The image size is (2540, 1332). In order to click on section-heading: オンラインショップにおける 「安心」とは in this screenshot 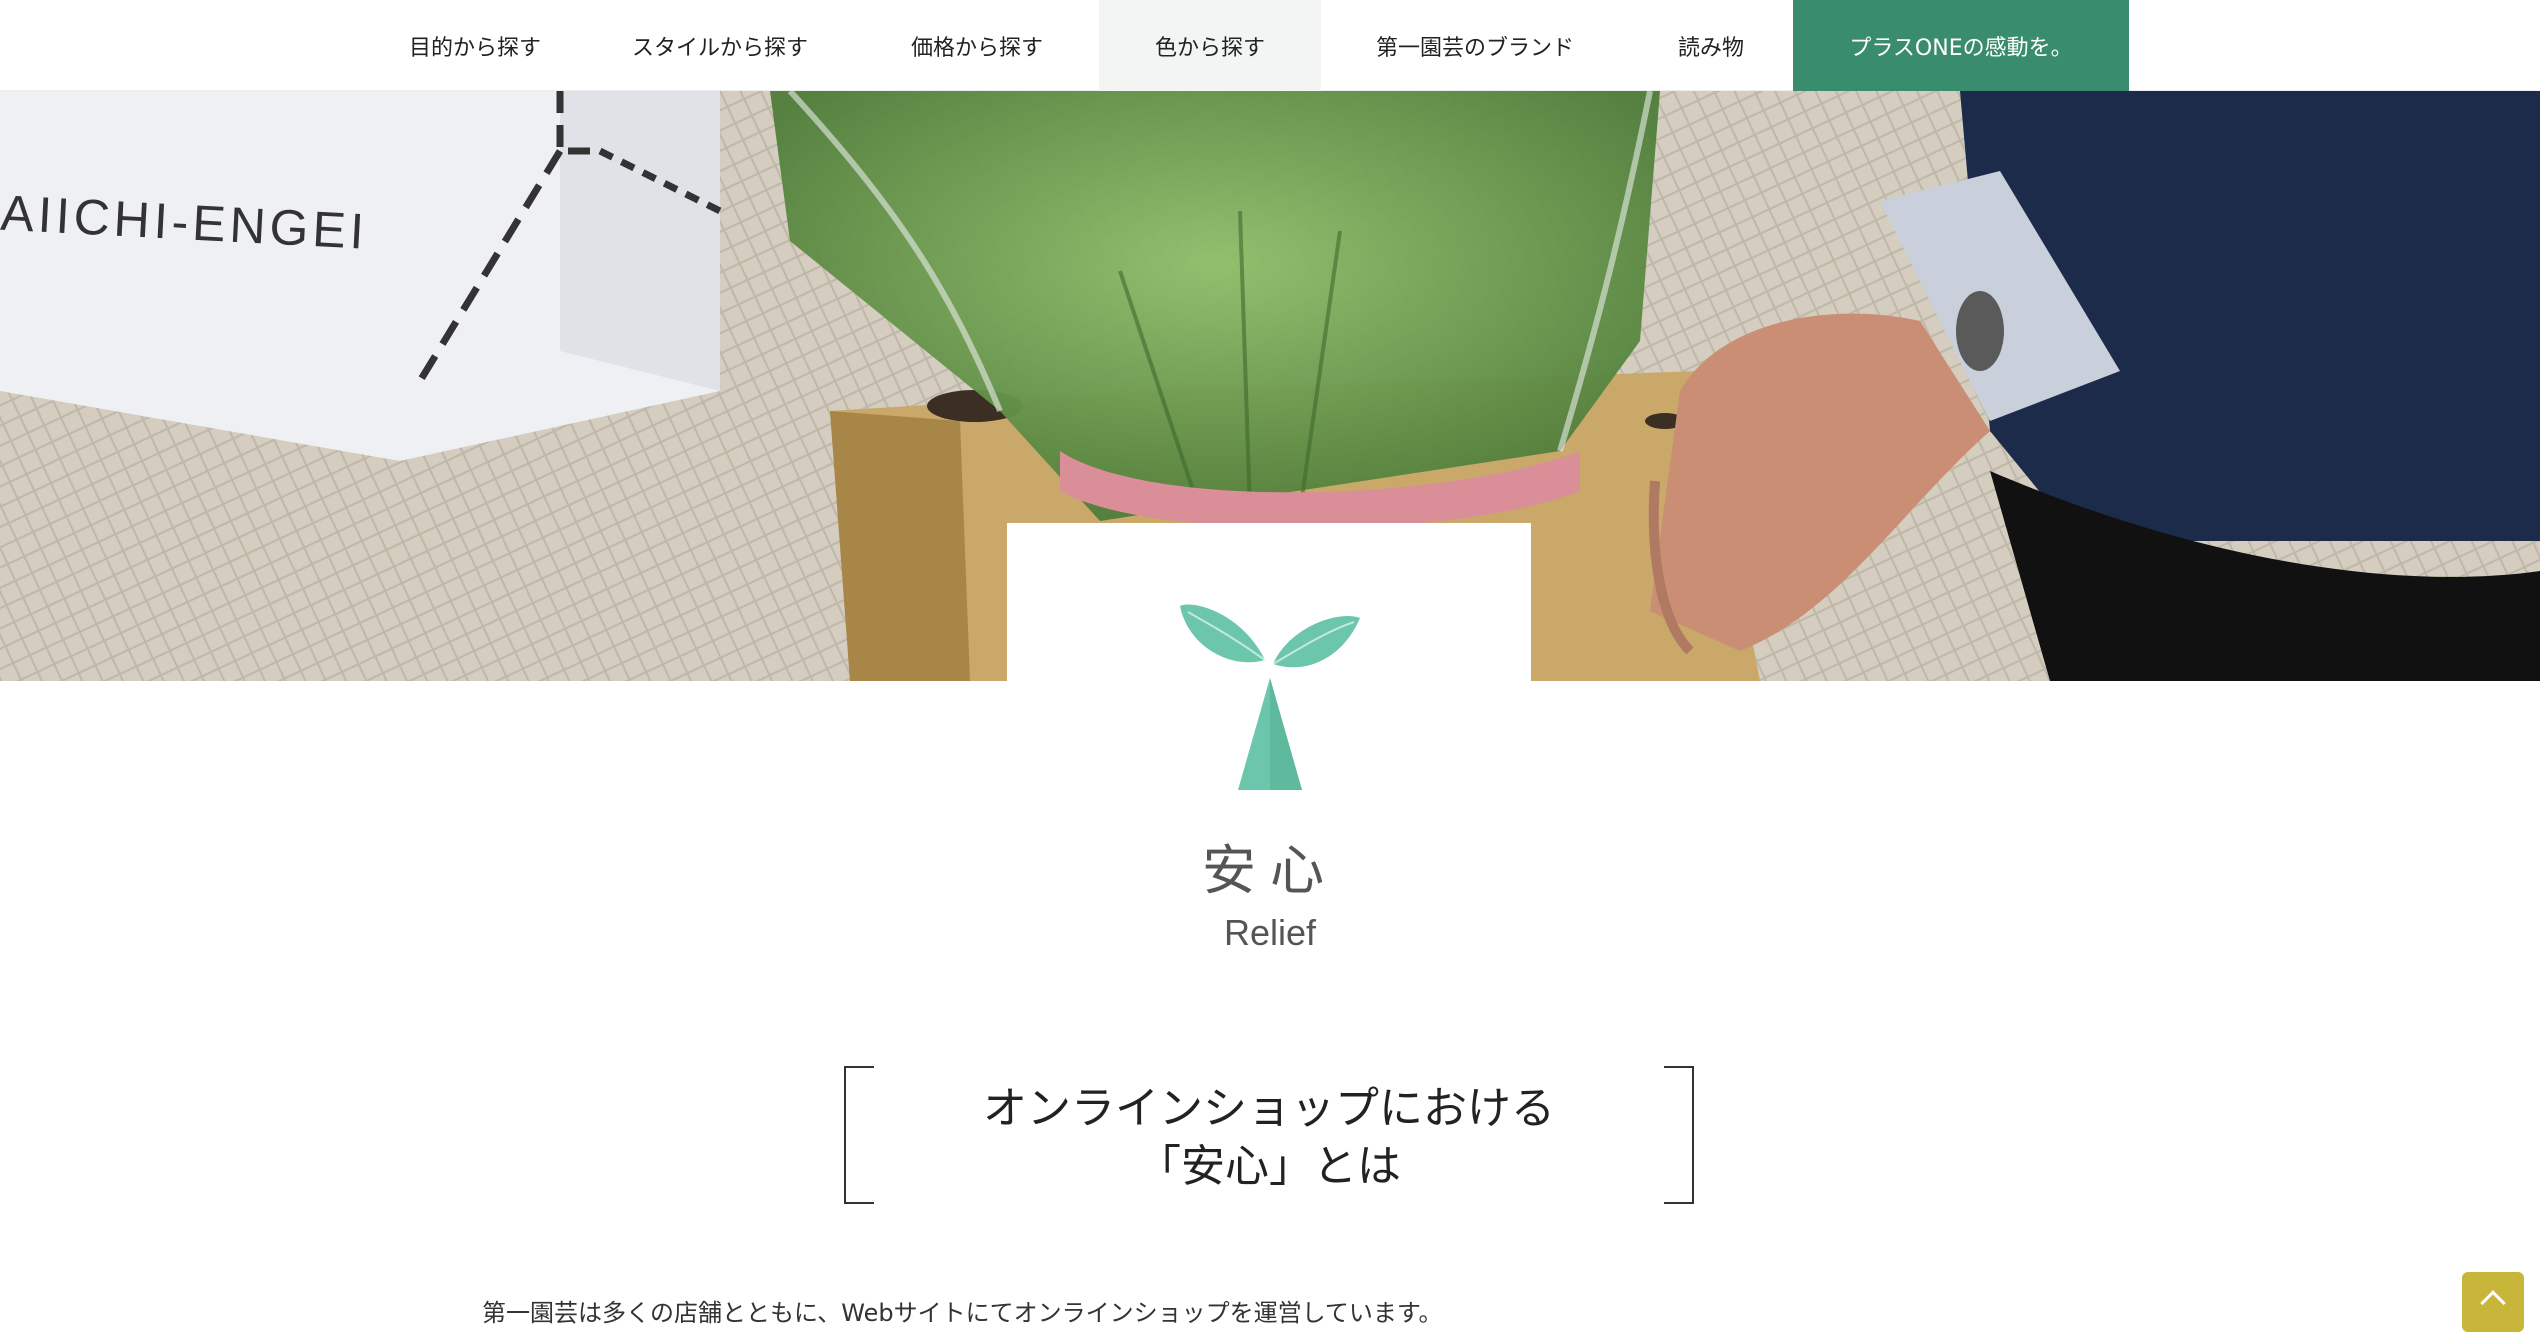, I will do `click(1269, 1138)`.